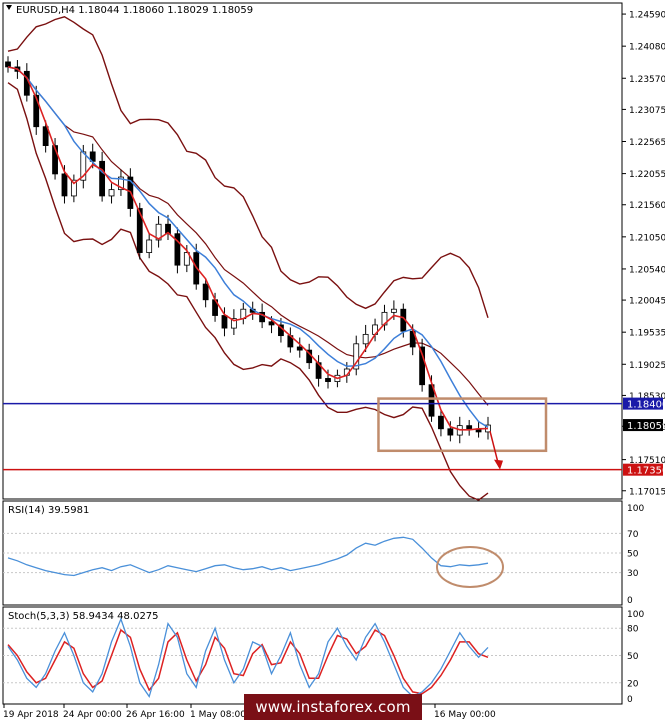  Describe the element at coordinates (647, 80) in the screenshot. I see `price-tick-label: 1.23570` at that location.